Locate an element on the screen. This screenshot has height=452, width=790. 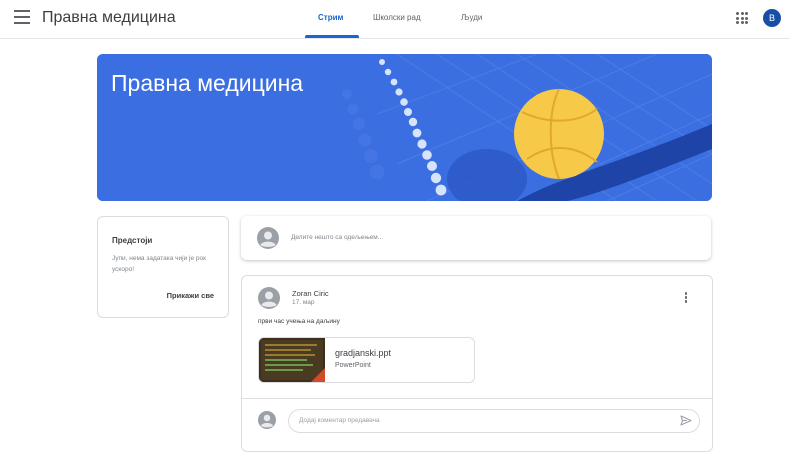
tab-classwork: Школски рад is located at coordinates (397, 17).